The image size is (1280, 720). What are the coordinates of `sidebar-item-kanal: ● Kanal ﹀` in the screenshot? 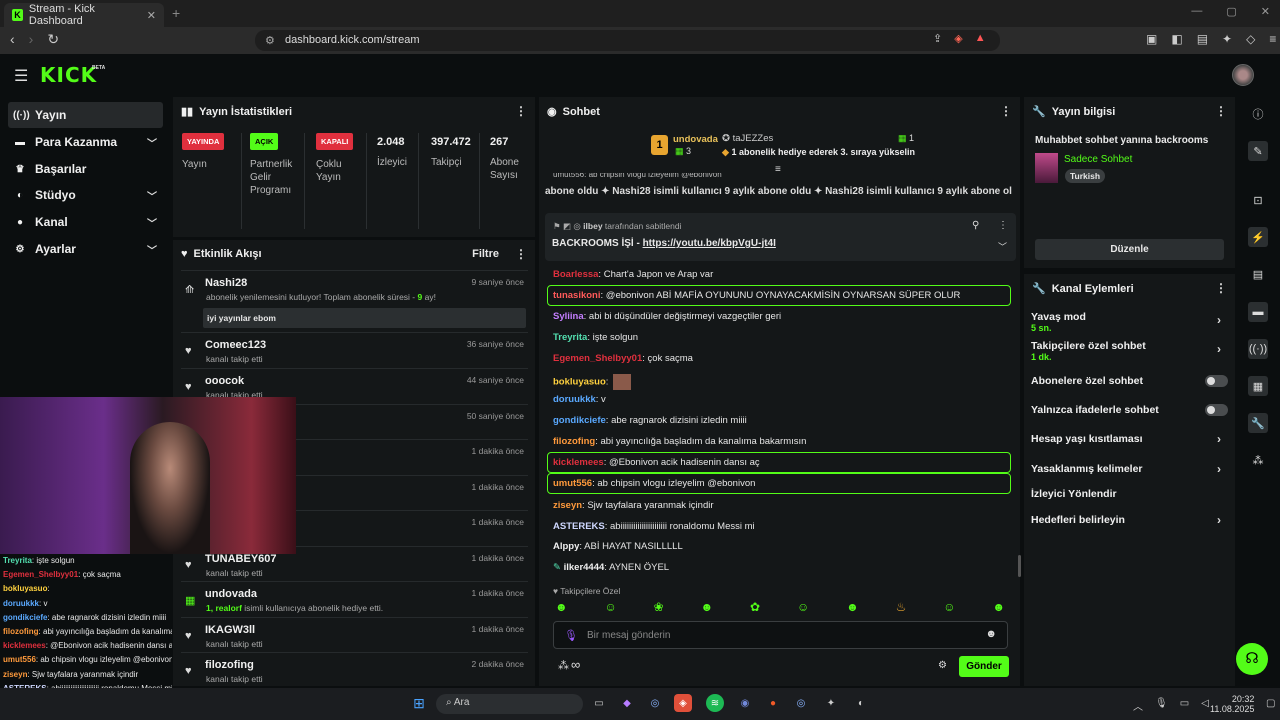 It's located at (85, 222).